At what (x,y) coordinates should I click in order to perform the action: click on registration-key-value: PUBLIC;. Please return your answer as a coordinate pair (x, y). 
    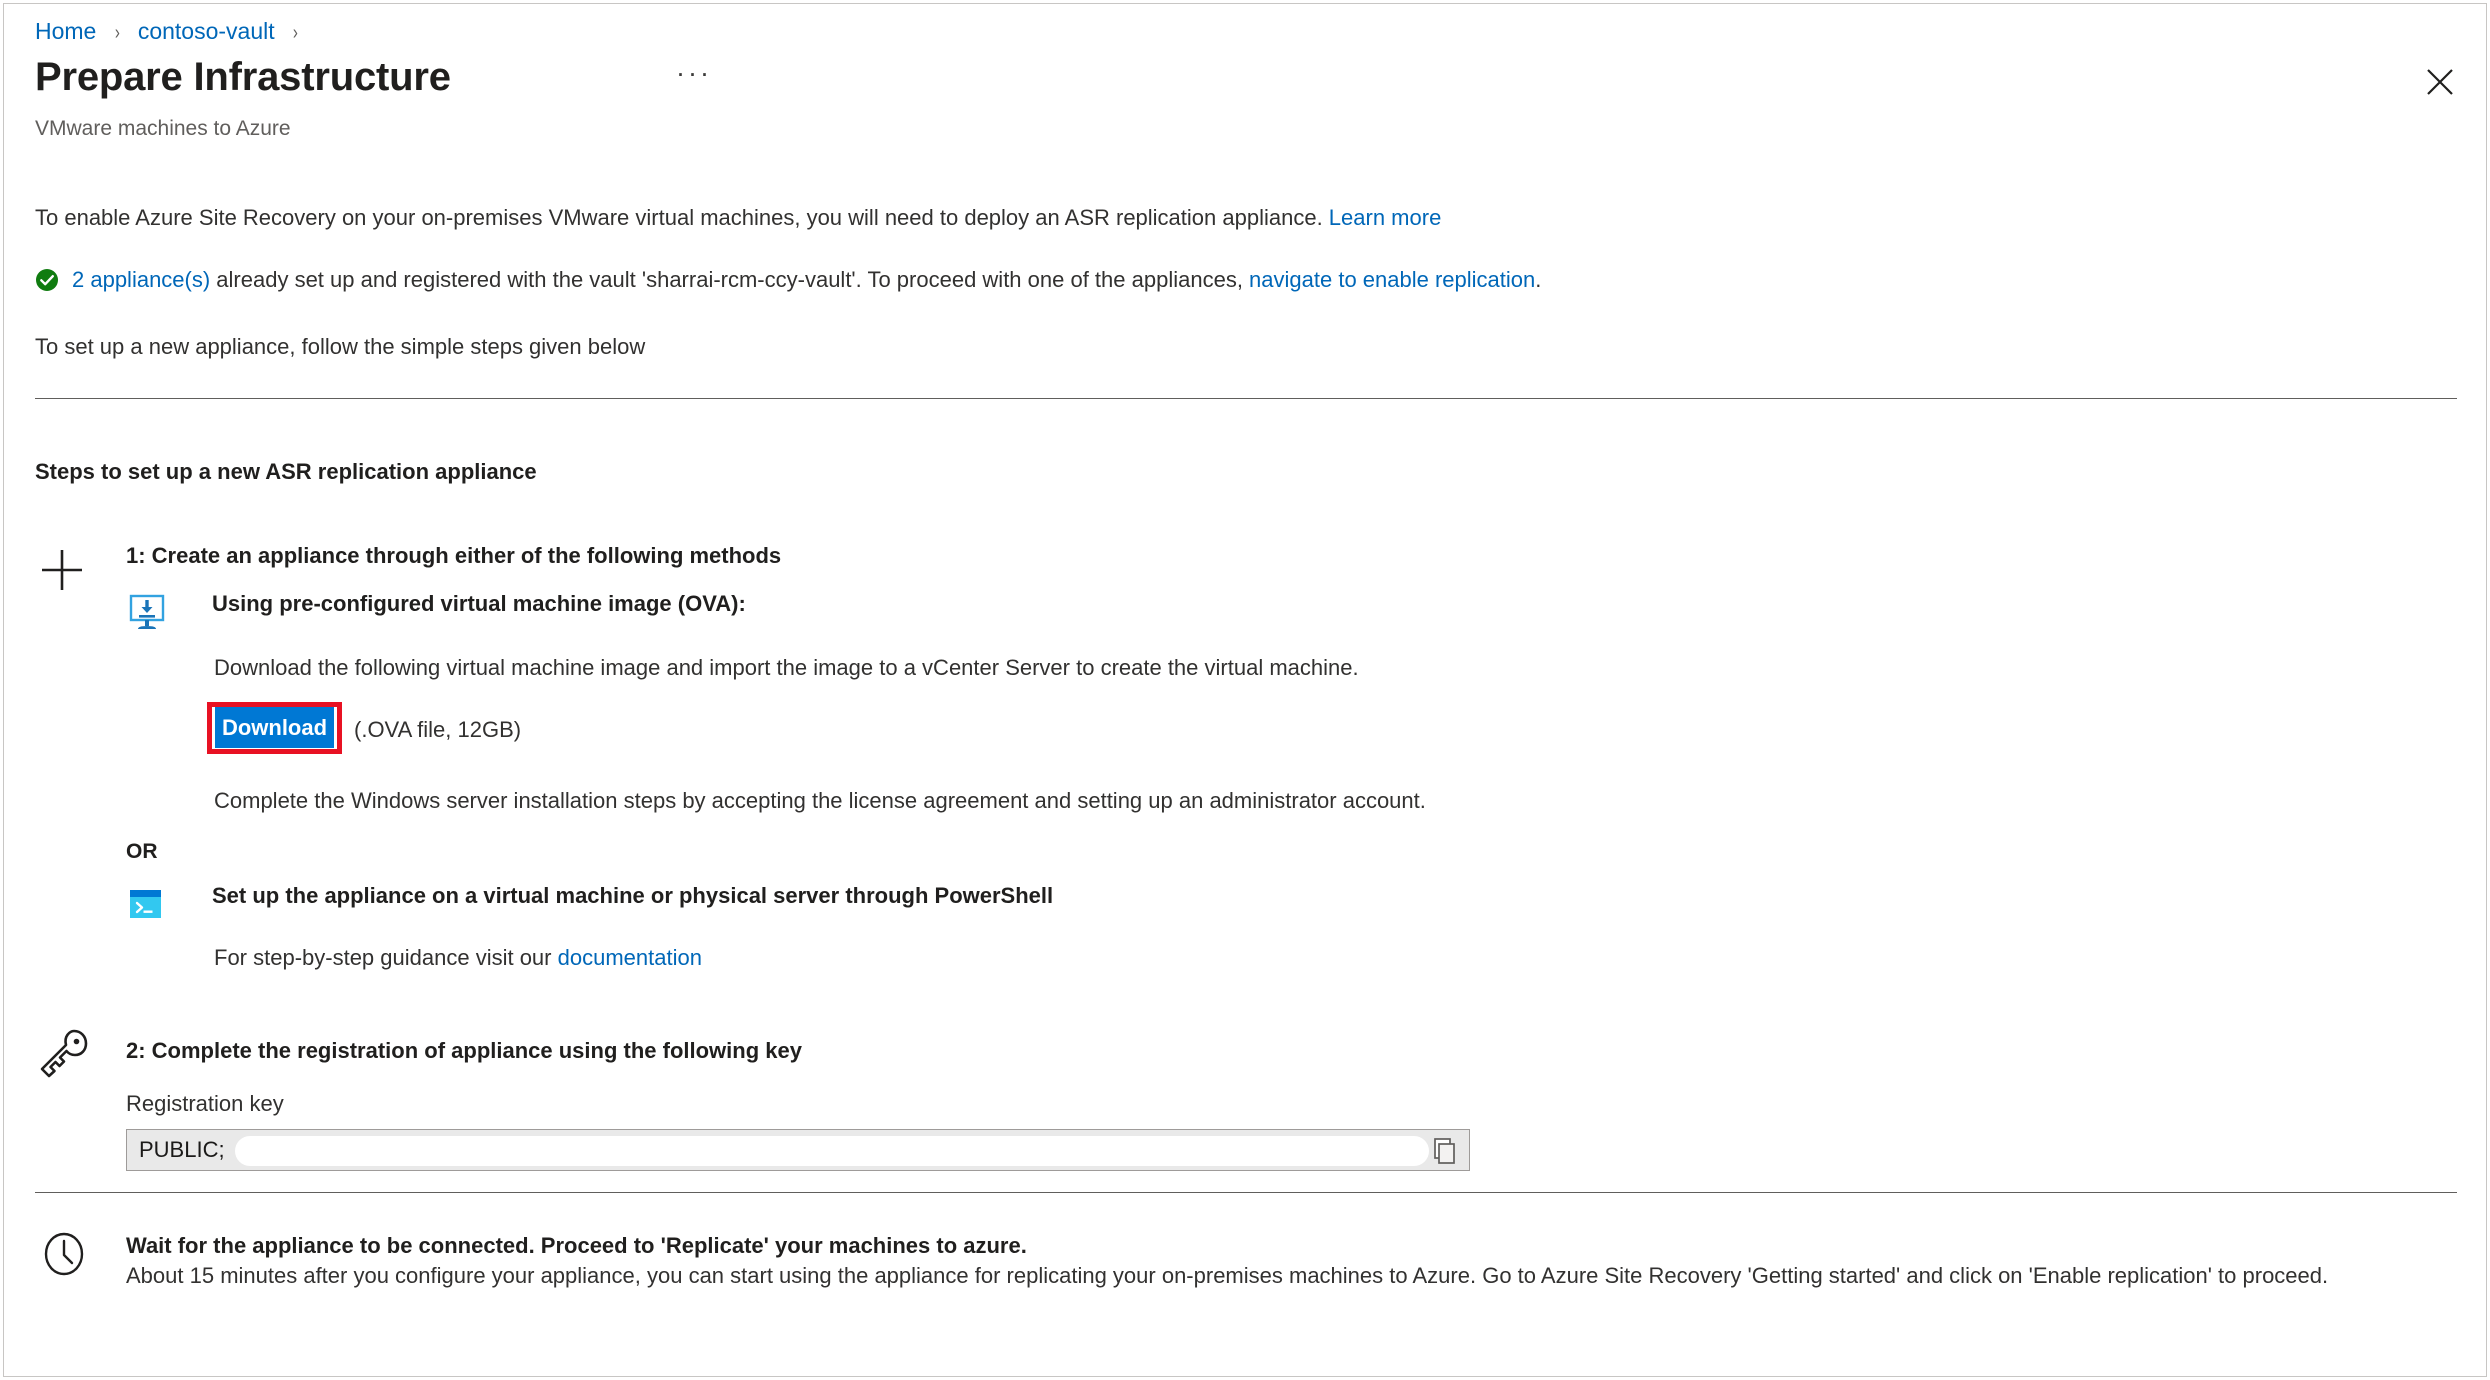
    Looking at the image, I should click on (182, 1149).